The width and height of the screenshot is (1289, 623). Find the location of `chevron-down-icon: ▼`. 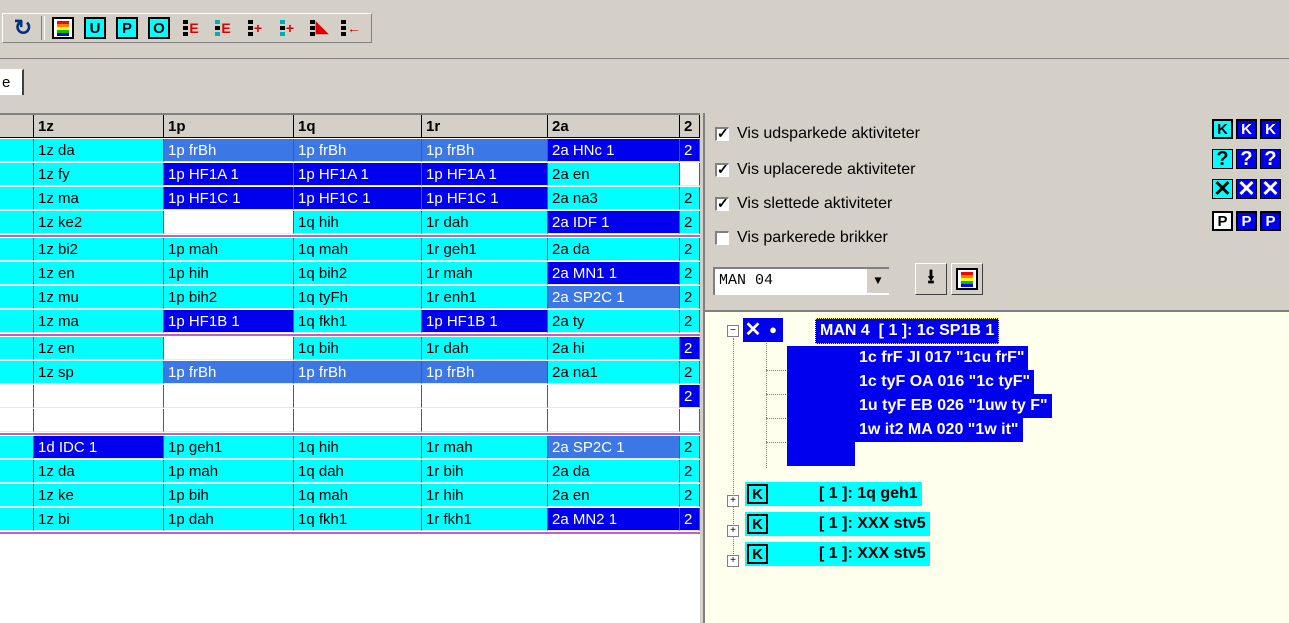

chevron-down-icon: ▼ is located at coordinates (877, 281).